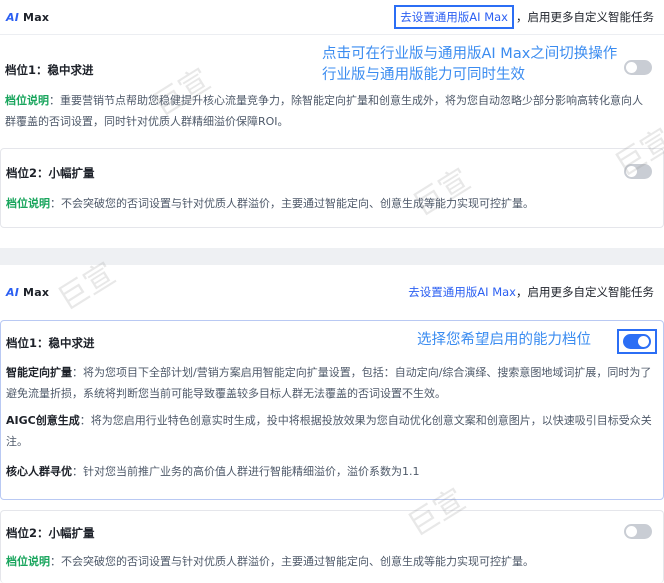  Describe the element at coordinates (43, 420) in the screenshot. I see `feature-name: AIGC创意生成` at that location.